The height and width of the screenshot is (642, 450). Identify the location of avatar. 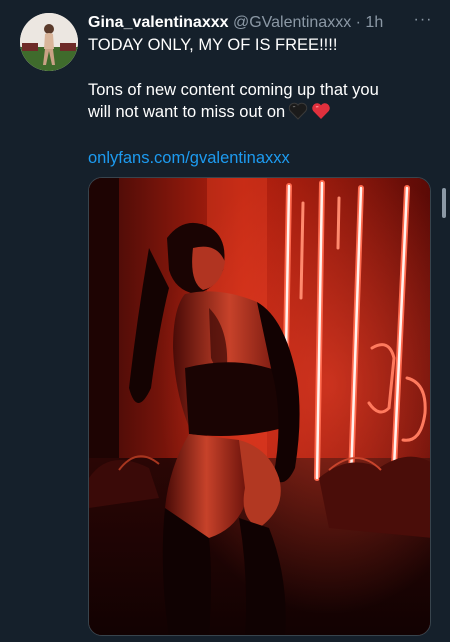
(49, 42).